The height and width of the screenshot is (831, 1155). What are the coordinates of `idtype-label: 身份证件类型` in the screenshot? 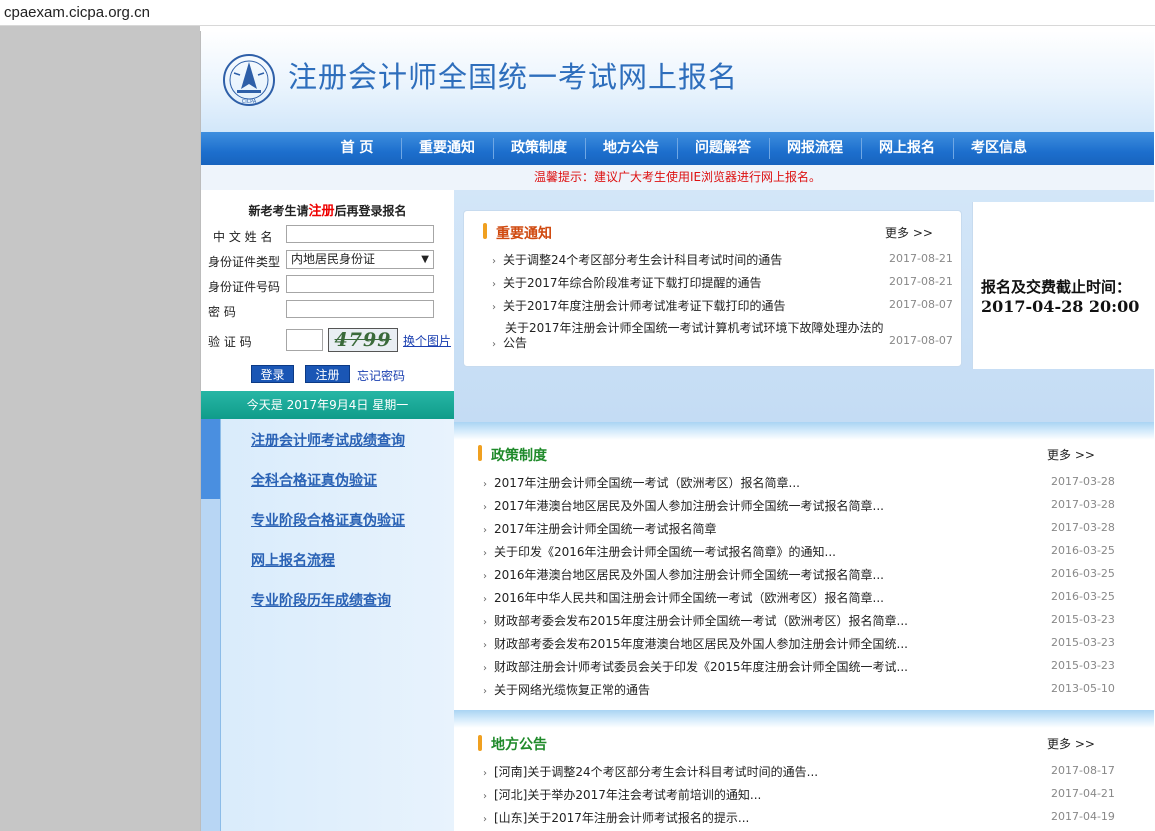 It's located at (244, 262).